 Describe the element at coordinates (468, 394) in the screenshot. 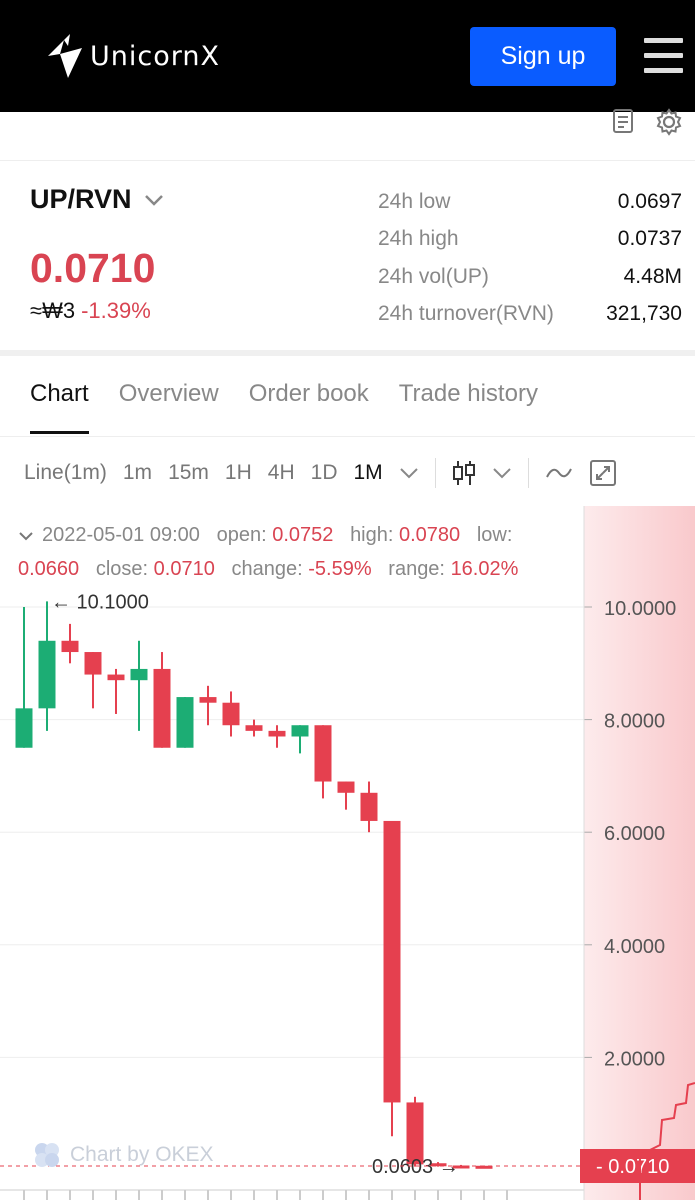

I see `tab-trade-history: Trade history` at that location.